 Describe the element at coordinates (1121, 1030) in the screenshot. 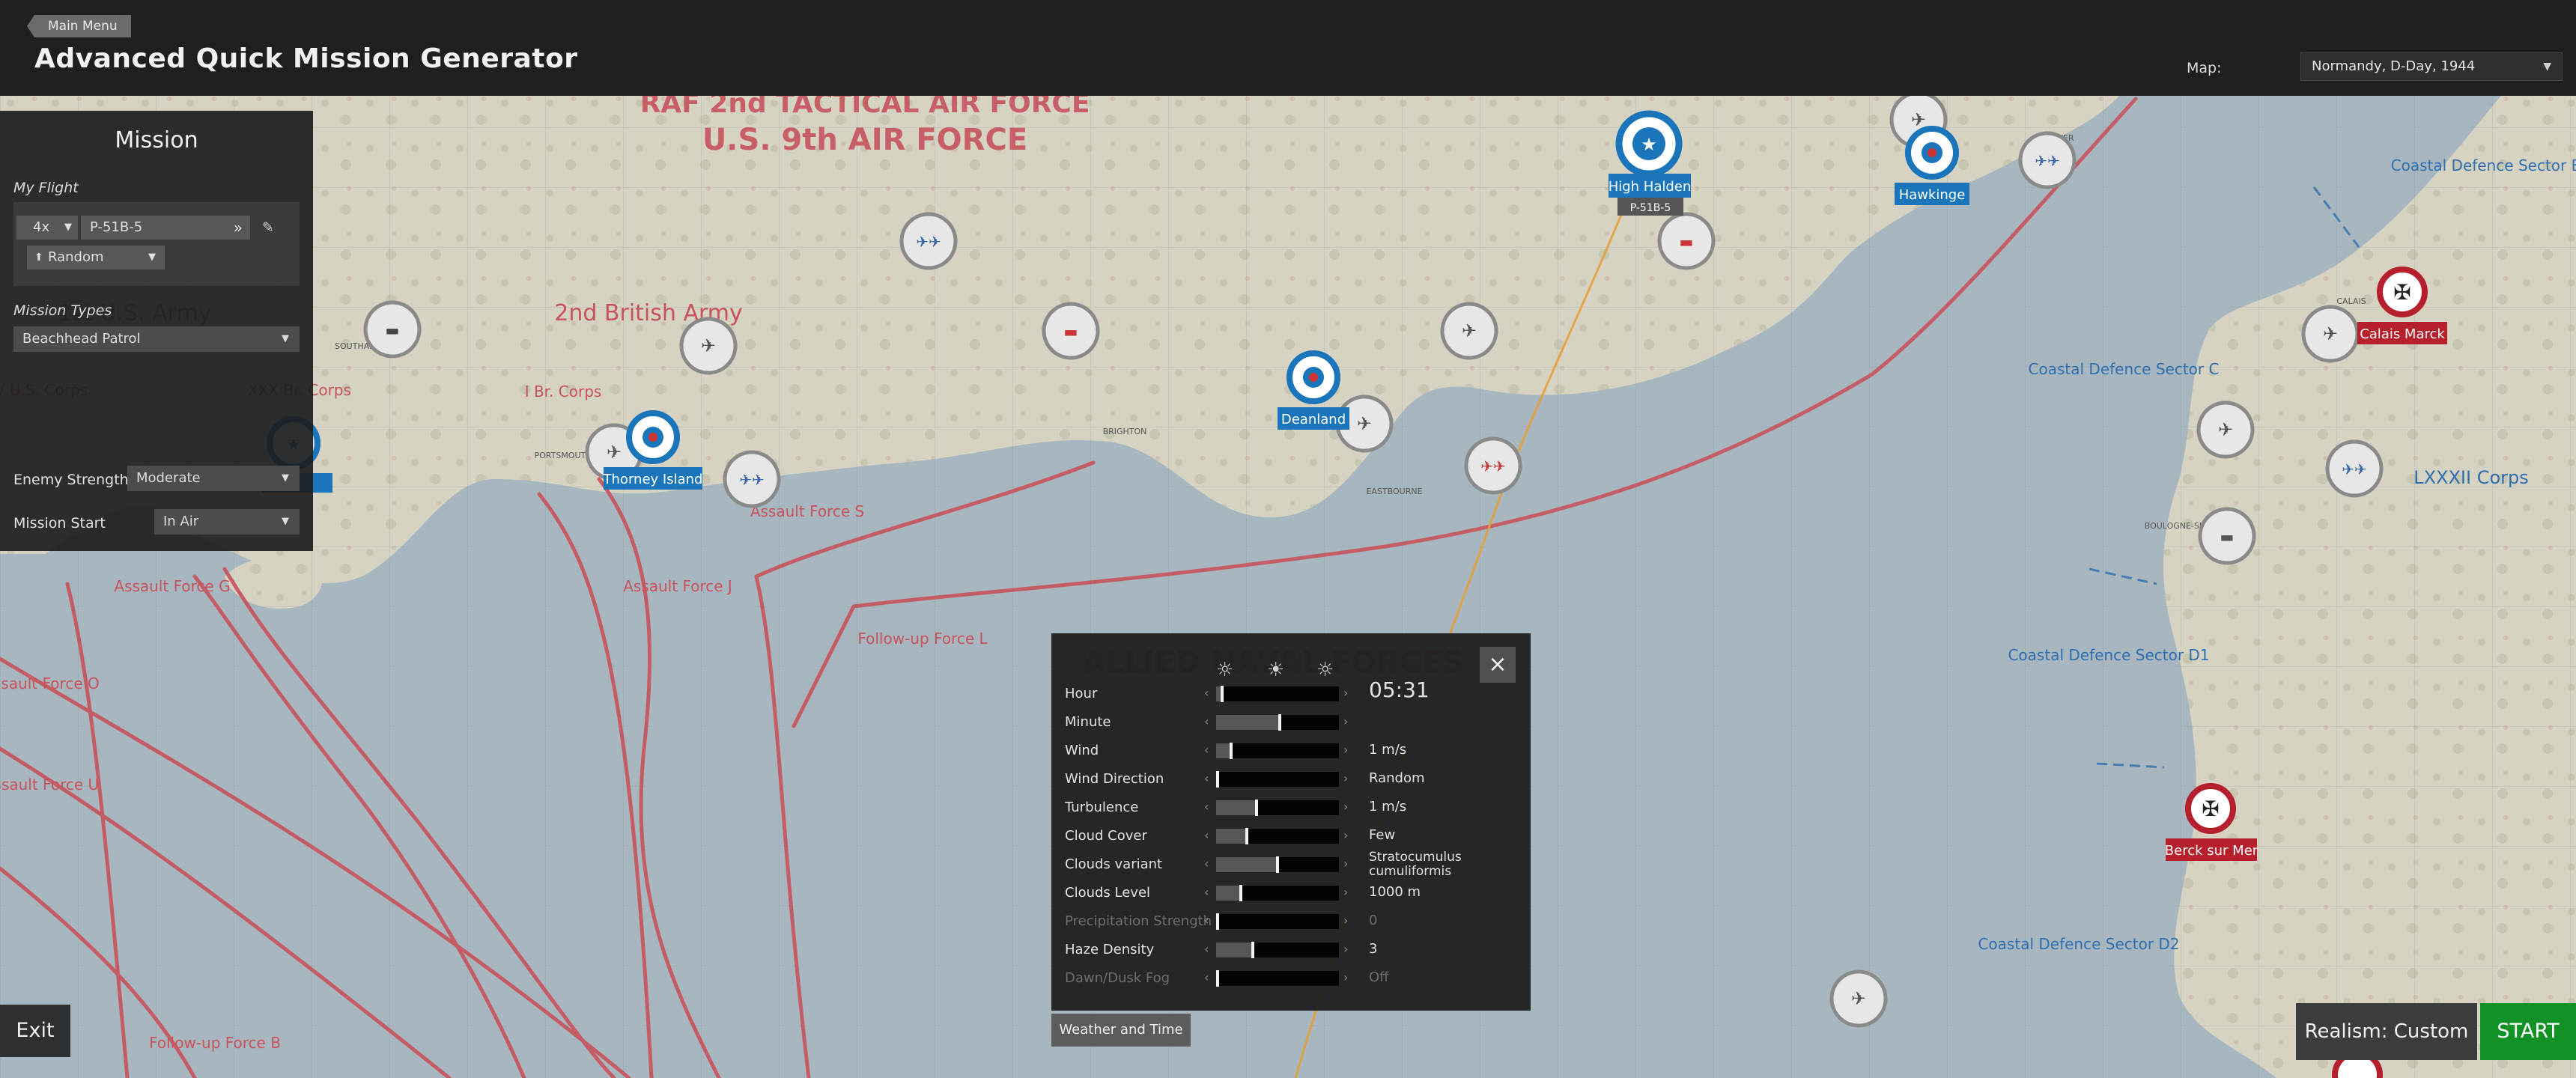

I see `weather-and-time-tab: Weather and Time` at that location.